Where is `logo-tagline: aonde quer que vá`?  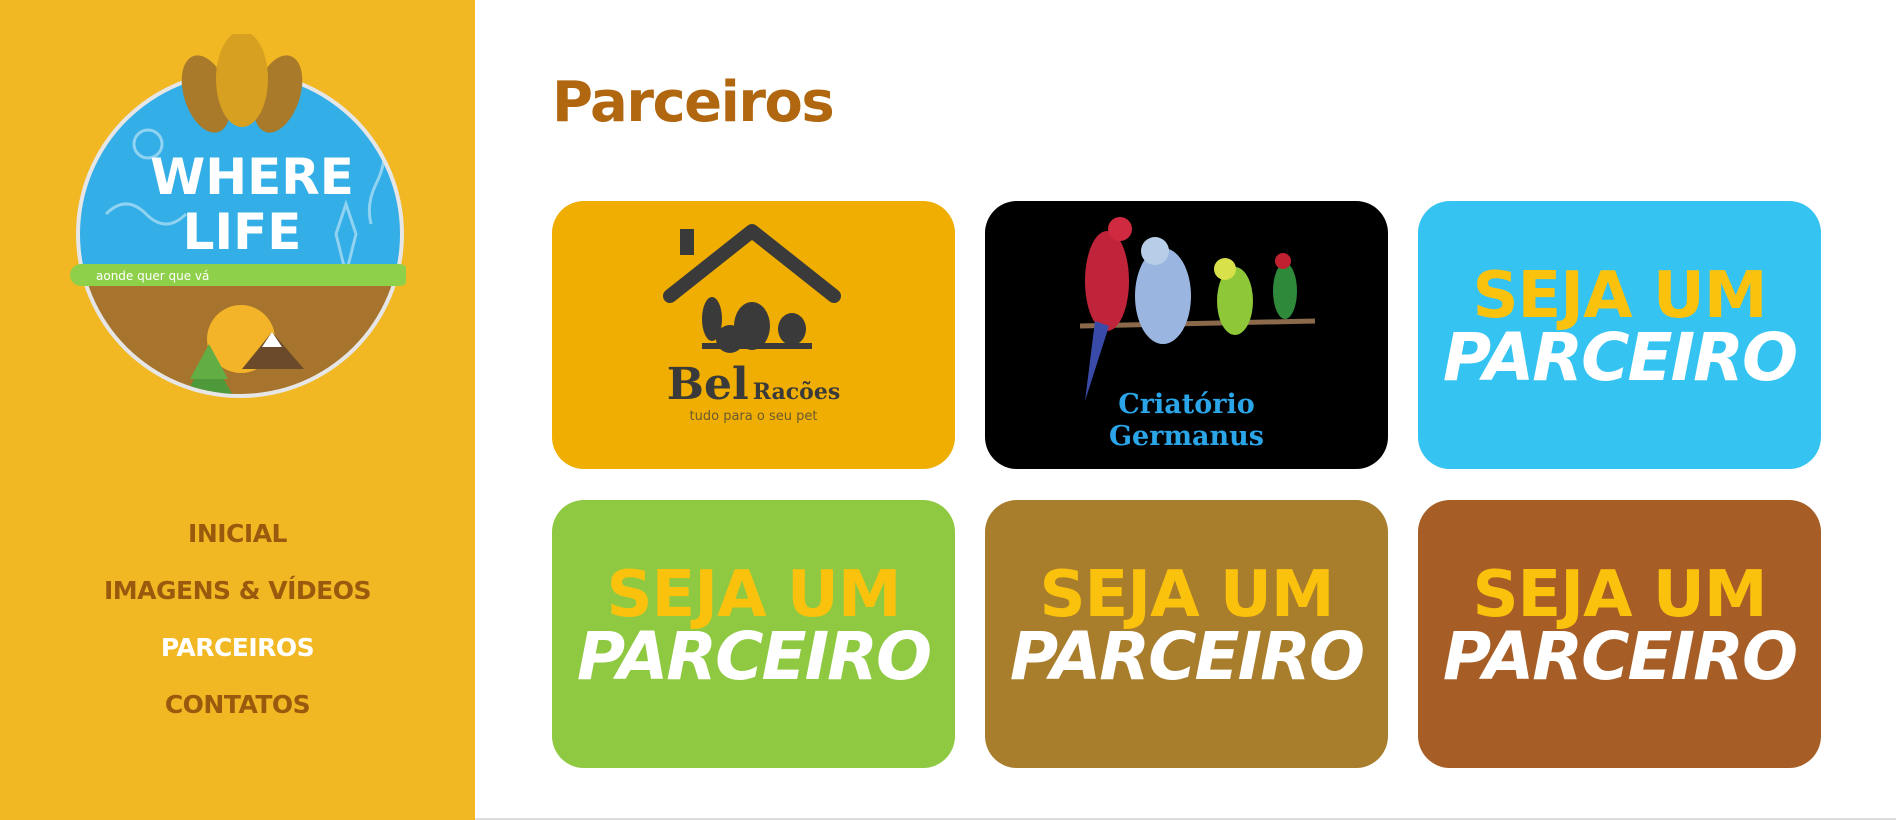 logo-tagline: aonde quer que vá is located at coordinates (152, 276).